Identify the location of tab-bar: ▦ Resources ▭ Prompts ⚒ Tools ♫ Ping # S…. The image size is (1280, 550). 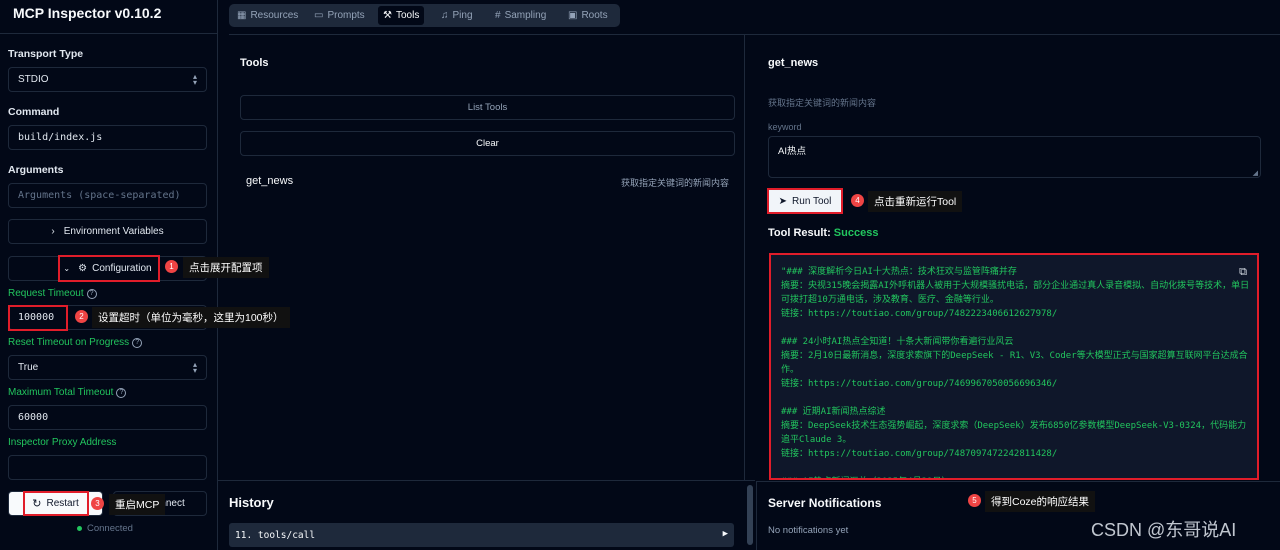
(424, 15).